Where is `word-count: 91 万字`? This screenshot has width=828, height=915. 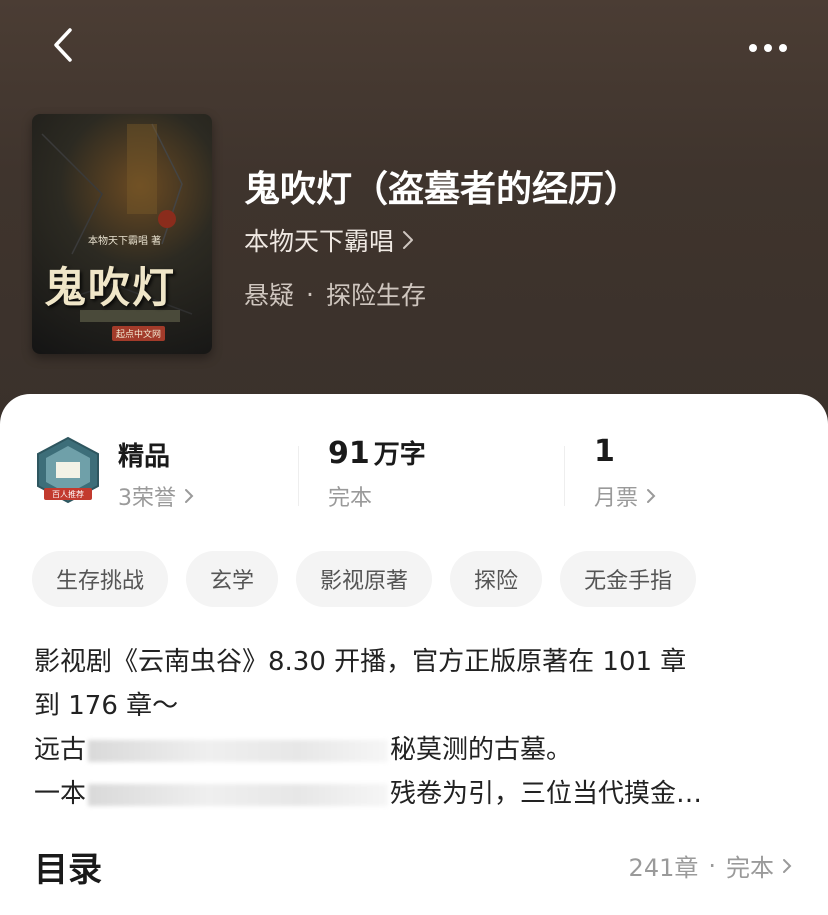
word-count: 91 万字 is located at coordinates (377, 452).